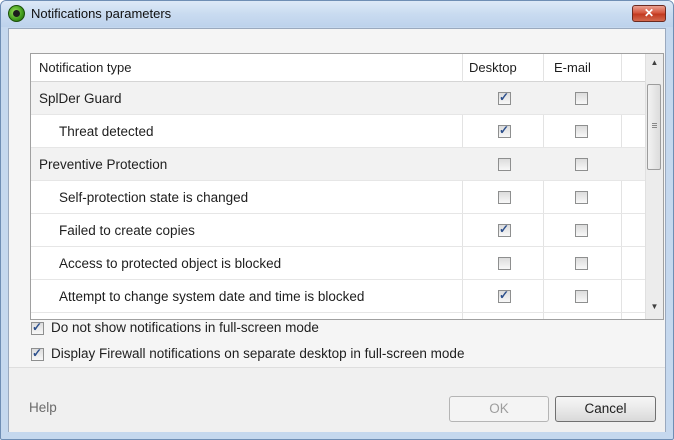  Describe the element at coordinates (605, 409) in the screenshot. I see `cancel-button: Cancel` at that location.